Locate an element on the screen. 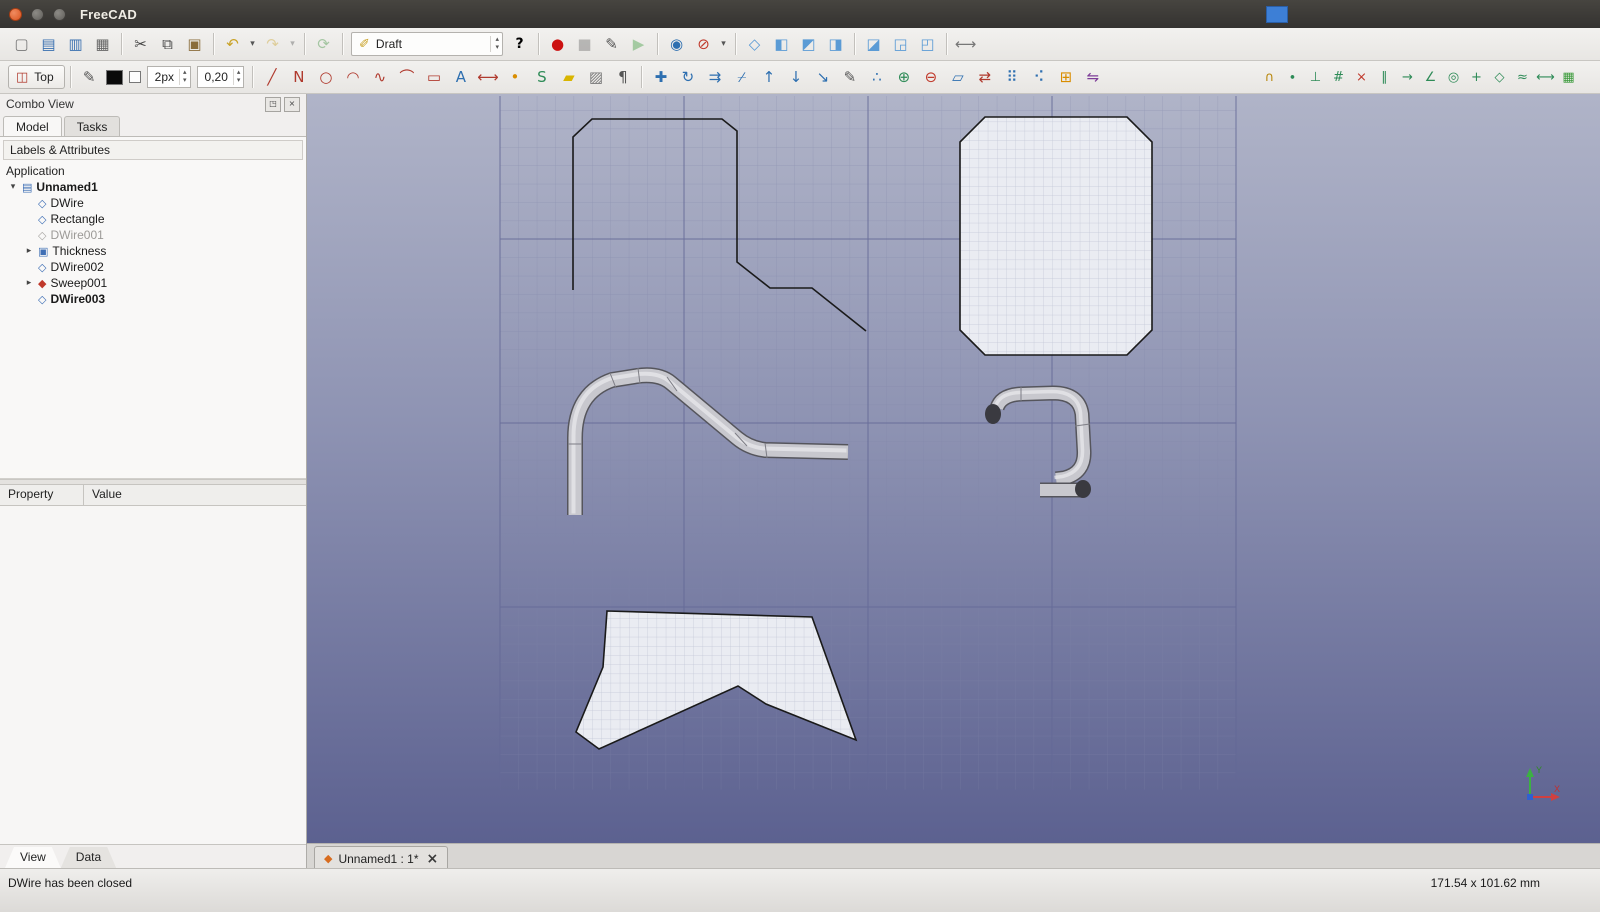  draft-text-button: A is located at coordinates (460, 77).